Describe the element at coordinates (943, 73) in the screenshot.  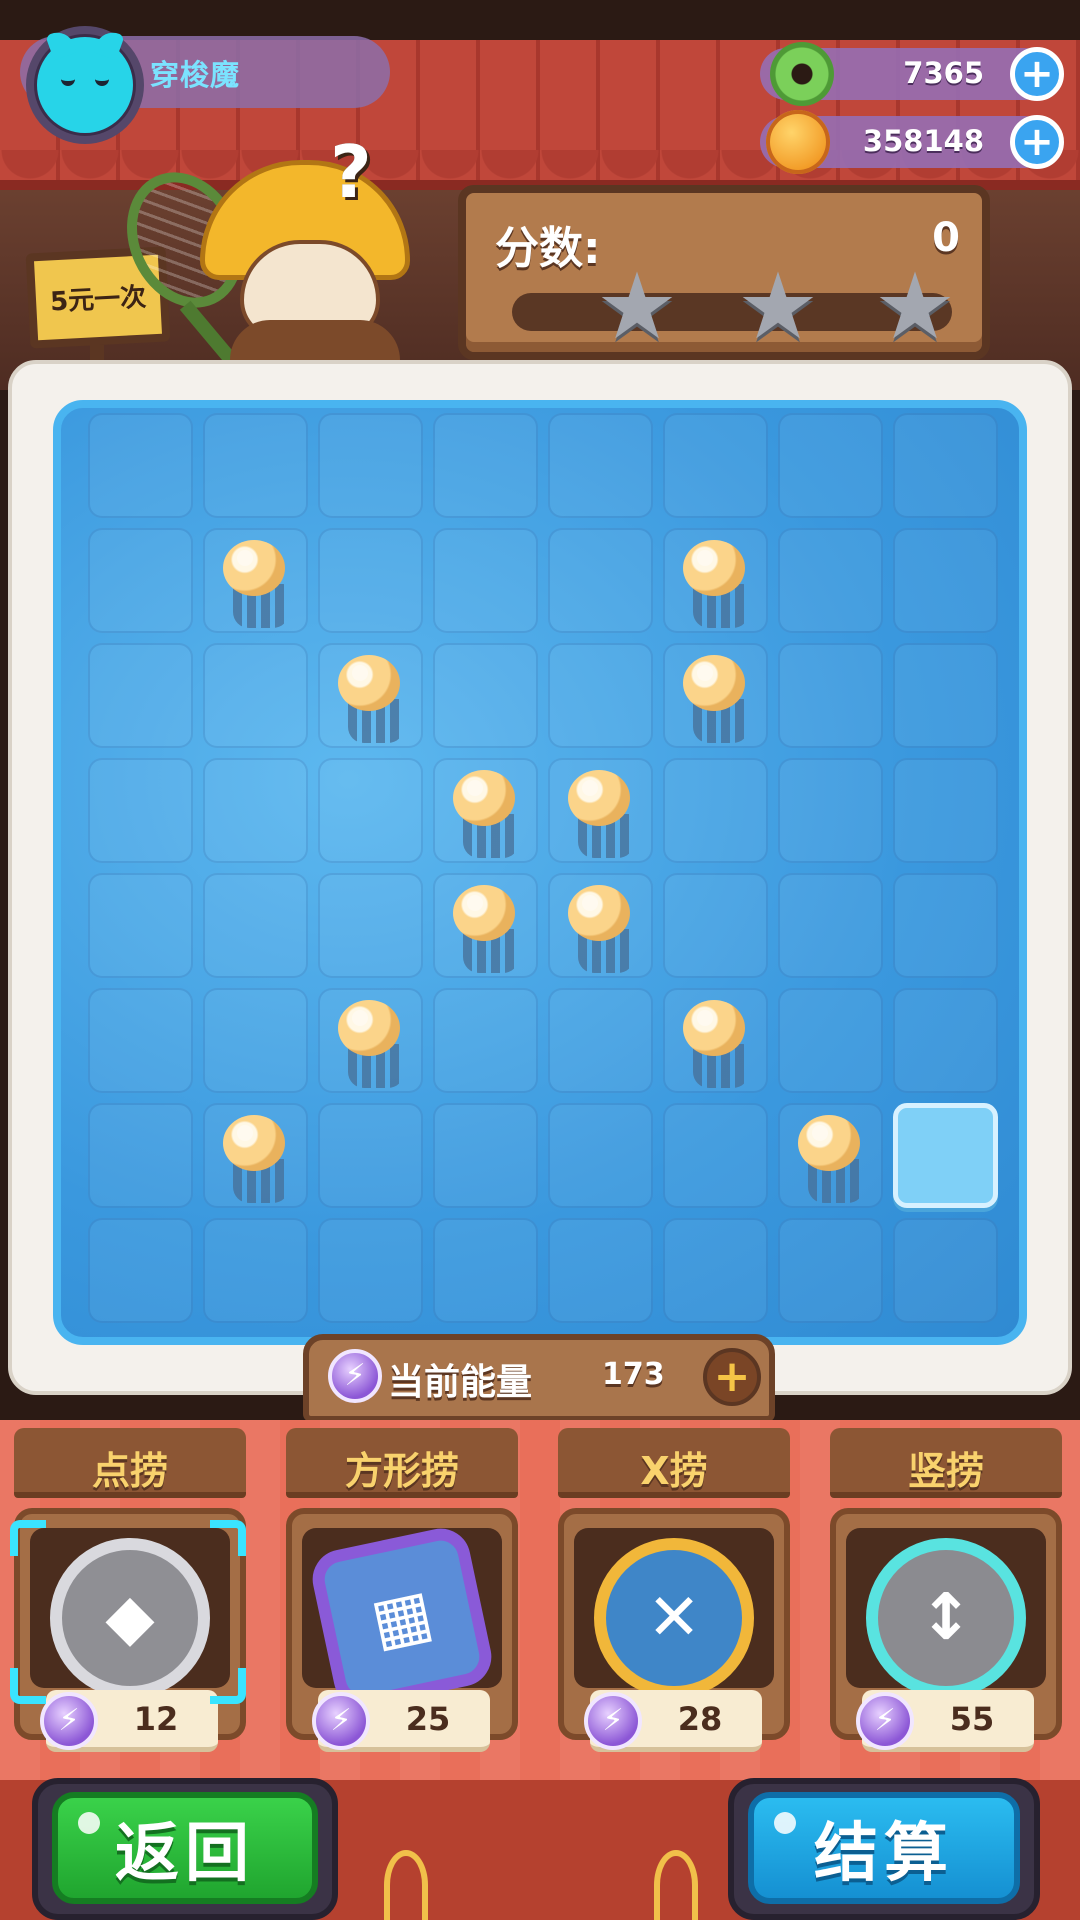
I see `donut-count: 7365` at that location.